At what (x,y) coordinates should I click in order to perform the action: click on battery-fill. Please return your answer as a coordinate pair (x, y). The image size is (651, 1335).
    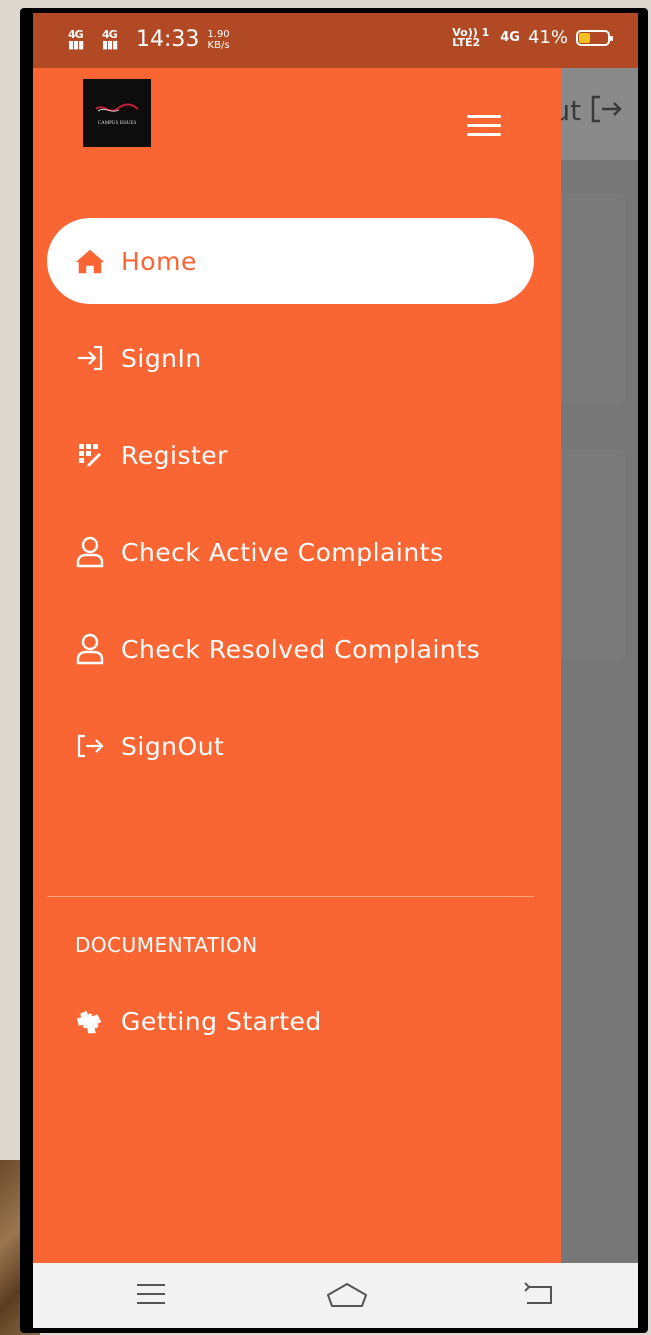
    Looking at the image, I should click on (584, 37).